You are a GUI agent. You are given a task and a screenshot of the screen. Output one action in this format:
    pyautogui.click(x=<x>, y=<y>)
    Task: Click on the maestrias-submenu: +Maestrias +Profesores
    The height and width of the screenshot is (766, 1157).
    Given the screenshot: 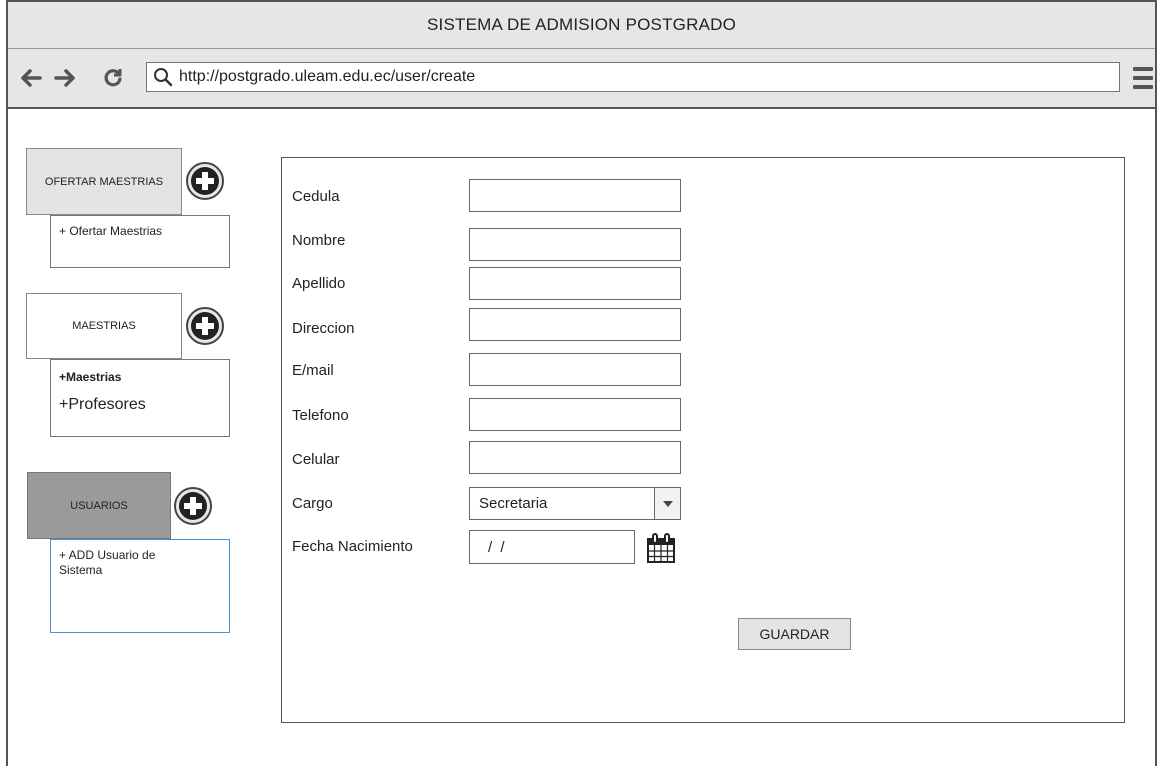 What is the action you would take?
    pyautogui.click(x=140, y=398)
    